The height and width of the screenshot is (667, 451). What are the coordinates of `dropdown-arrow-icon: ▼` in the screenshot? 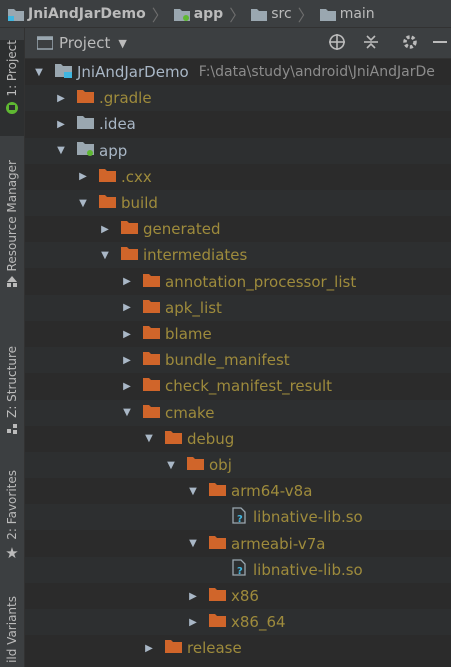 It's located at (122, 43).